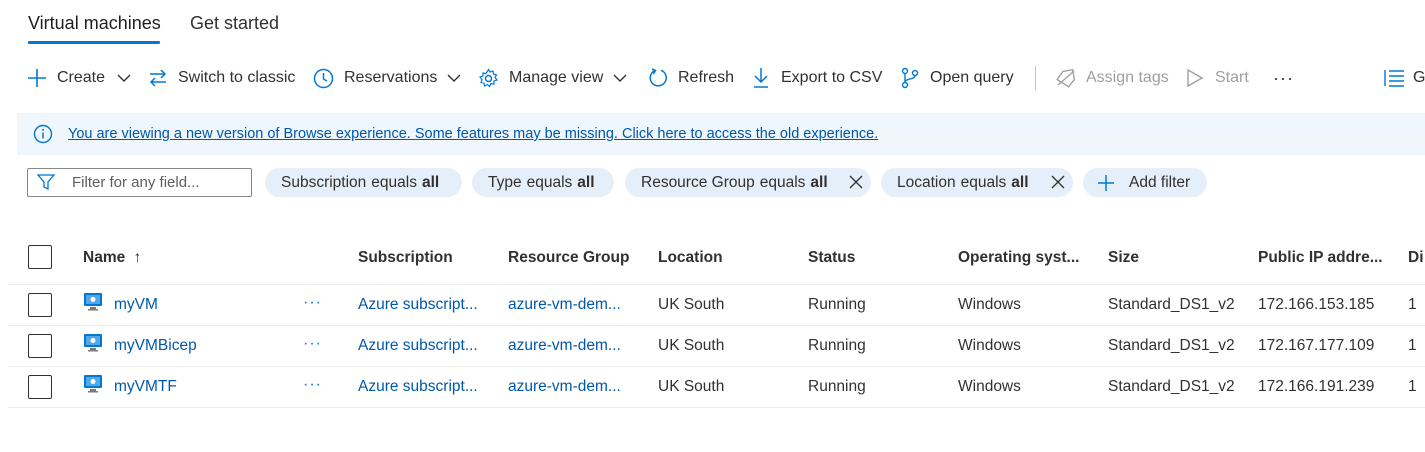  What do you see at coordinates (690, 258) in the screenshot?
I see `column-header-location: Location` at bounding box center [690, 258].